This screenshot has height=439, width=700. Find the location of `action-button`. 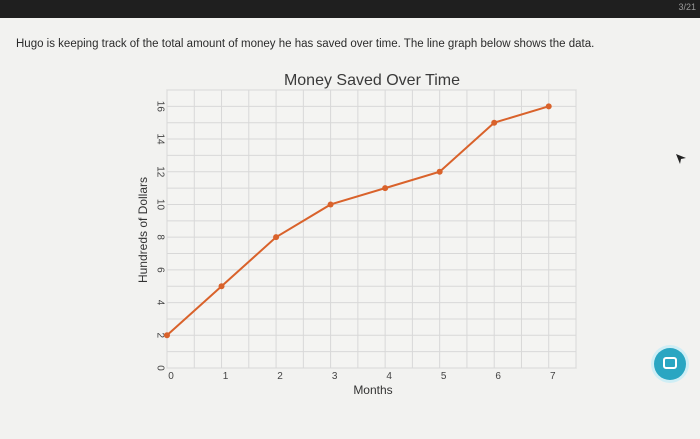

action-button is located at coordinates (670, 364).